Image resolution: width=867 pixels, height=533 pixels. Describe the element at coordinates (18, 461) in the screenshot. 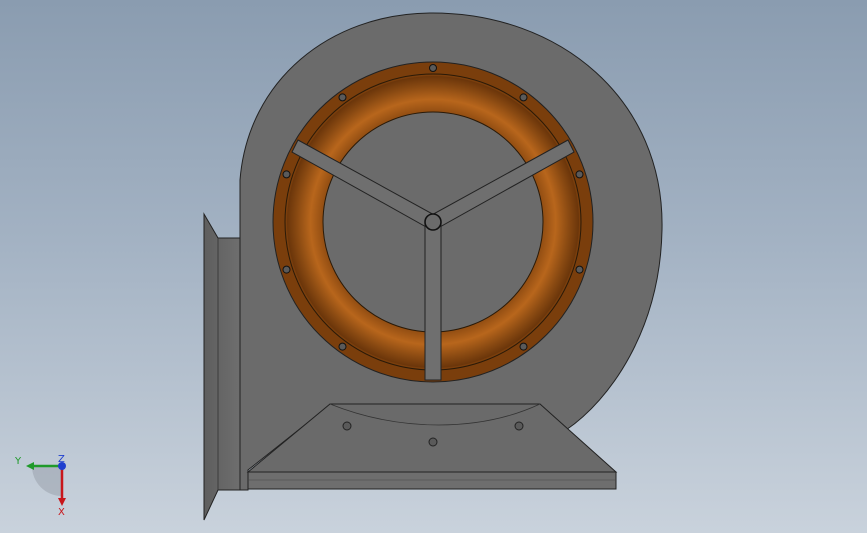

I see `y-axis-label: Y` at that location.